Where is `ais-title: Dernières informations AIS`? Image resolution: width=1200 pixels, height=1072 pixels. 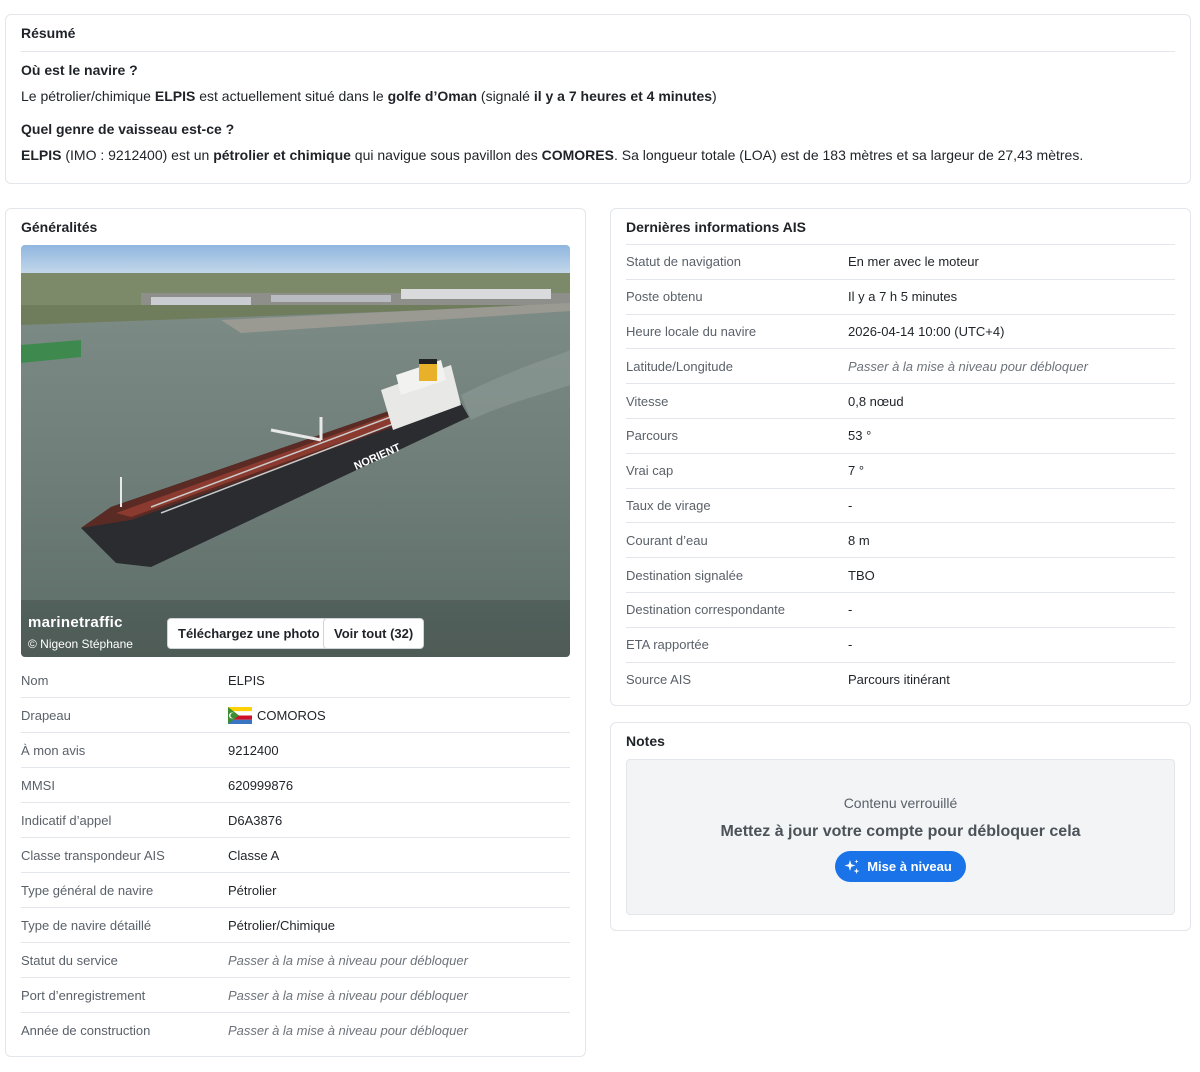 ais-title: Dernières informations AIS is located at coordinates (716, 227).